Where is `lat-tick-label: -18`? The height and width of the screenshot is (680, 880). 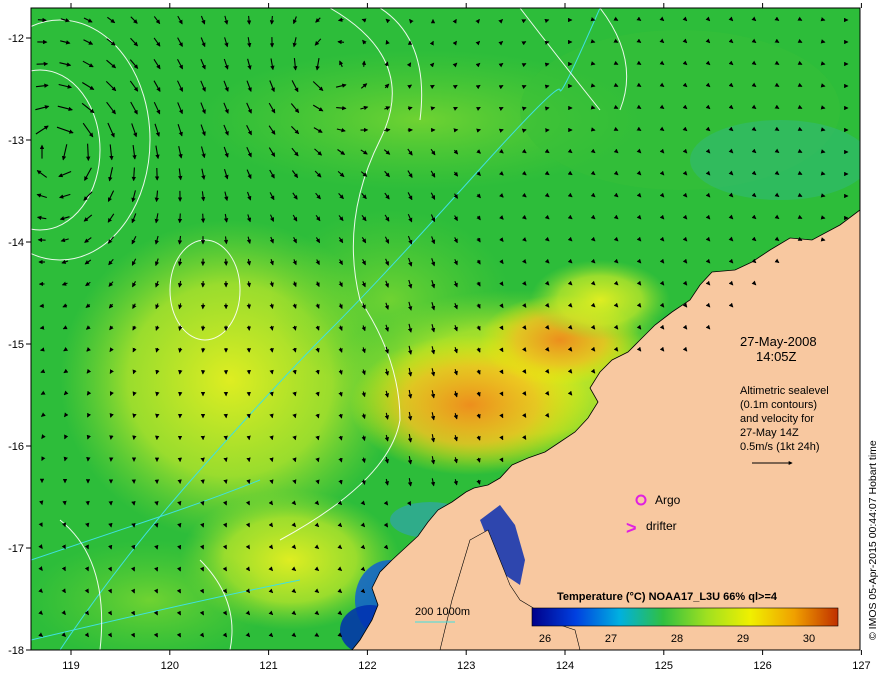
lat-tick-label: -18 is located at coordinates (16, 651).